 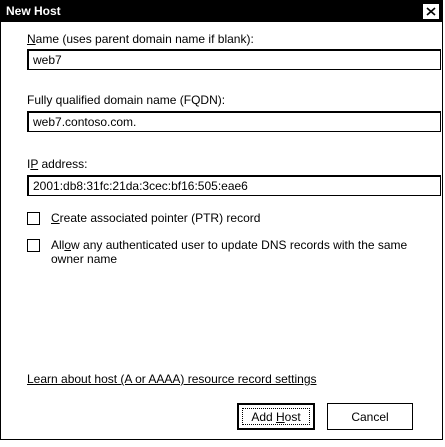 I want to click on add-host-label-pre: Add, so click(x=263, y=417).